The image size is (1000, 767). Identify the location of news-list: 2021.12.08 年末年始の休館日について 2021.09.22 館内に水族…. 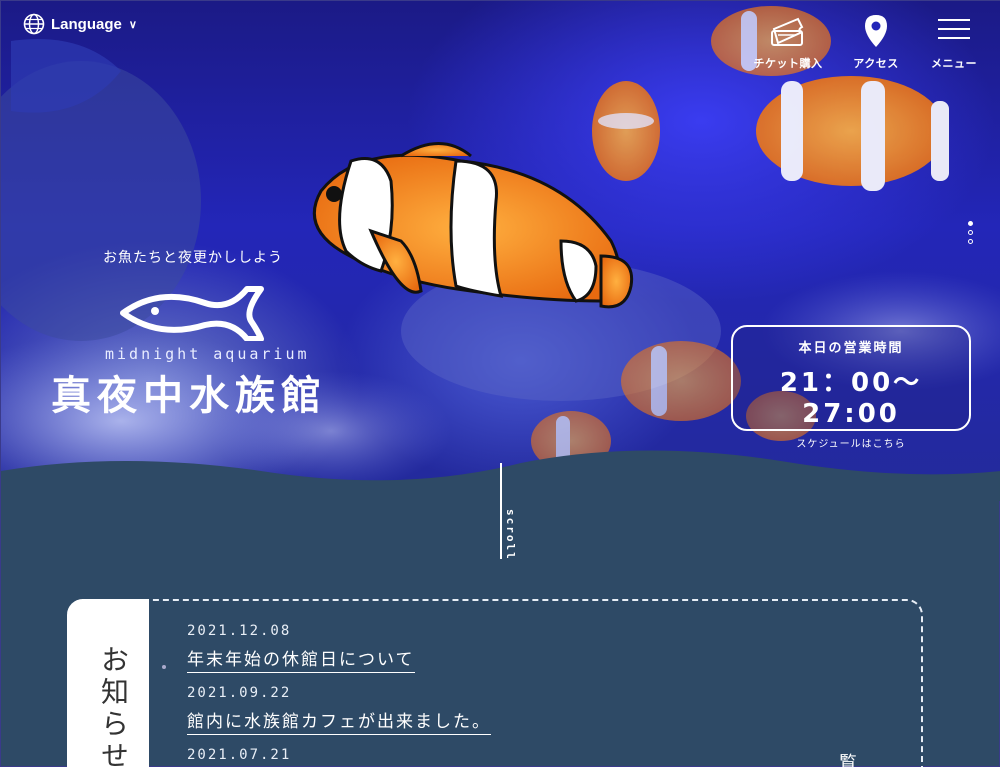
(339, 695).